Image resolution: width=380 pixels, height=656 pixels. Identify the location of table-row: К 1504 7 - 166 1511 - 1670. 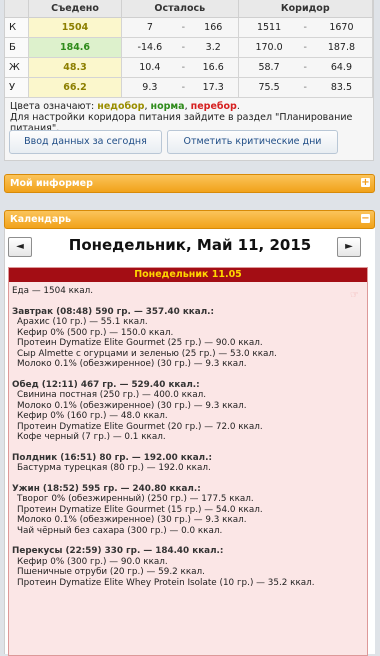
(189, 27).